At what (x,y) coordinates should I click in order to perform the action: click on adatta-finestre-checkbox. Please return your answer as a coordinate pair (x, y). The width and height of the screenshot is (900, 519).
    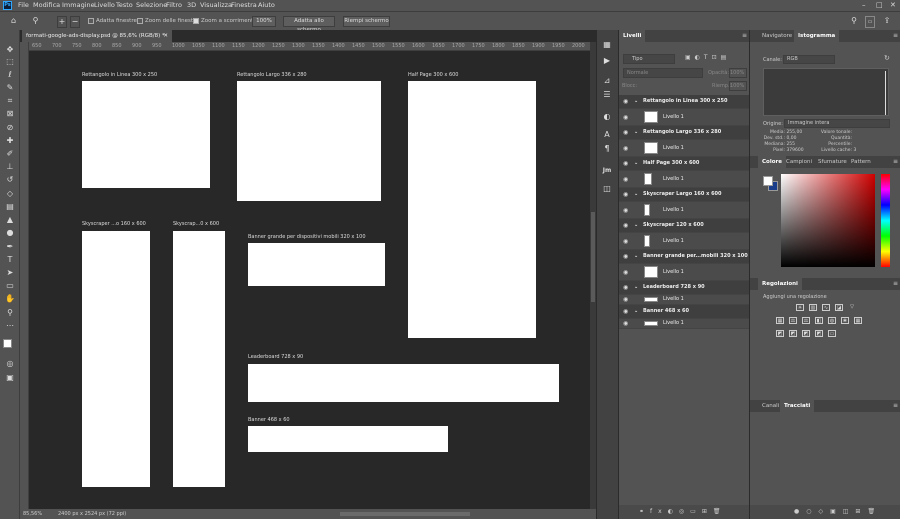
    Looking at the image, I should click on (91, 21).